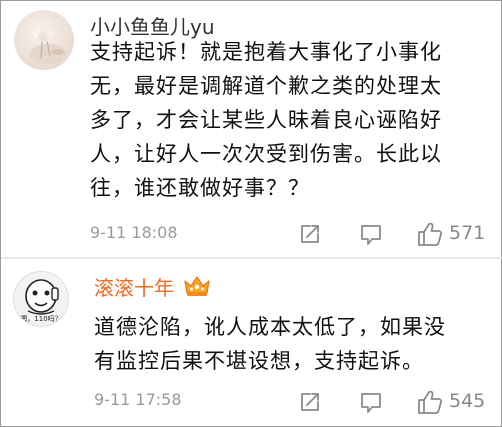  I want to click on avatar-caption: 嗯，110吗？, so click(40, 319).